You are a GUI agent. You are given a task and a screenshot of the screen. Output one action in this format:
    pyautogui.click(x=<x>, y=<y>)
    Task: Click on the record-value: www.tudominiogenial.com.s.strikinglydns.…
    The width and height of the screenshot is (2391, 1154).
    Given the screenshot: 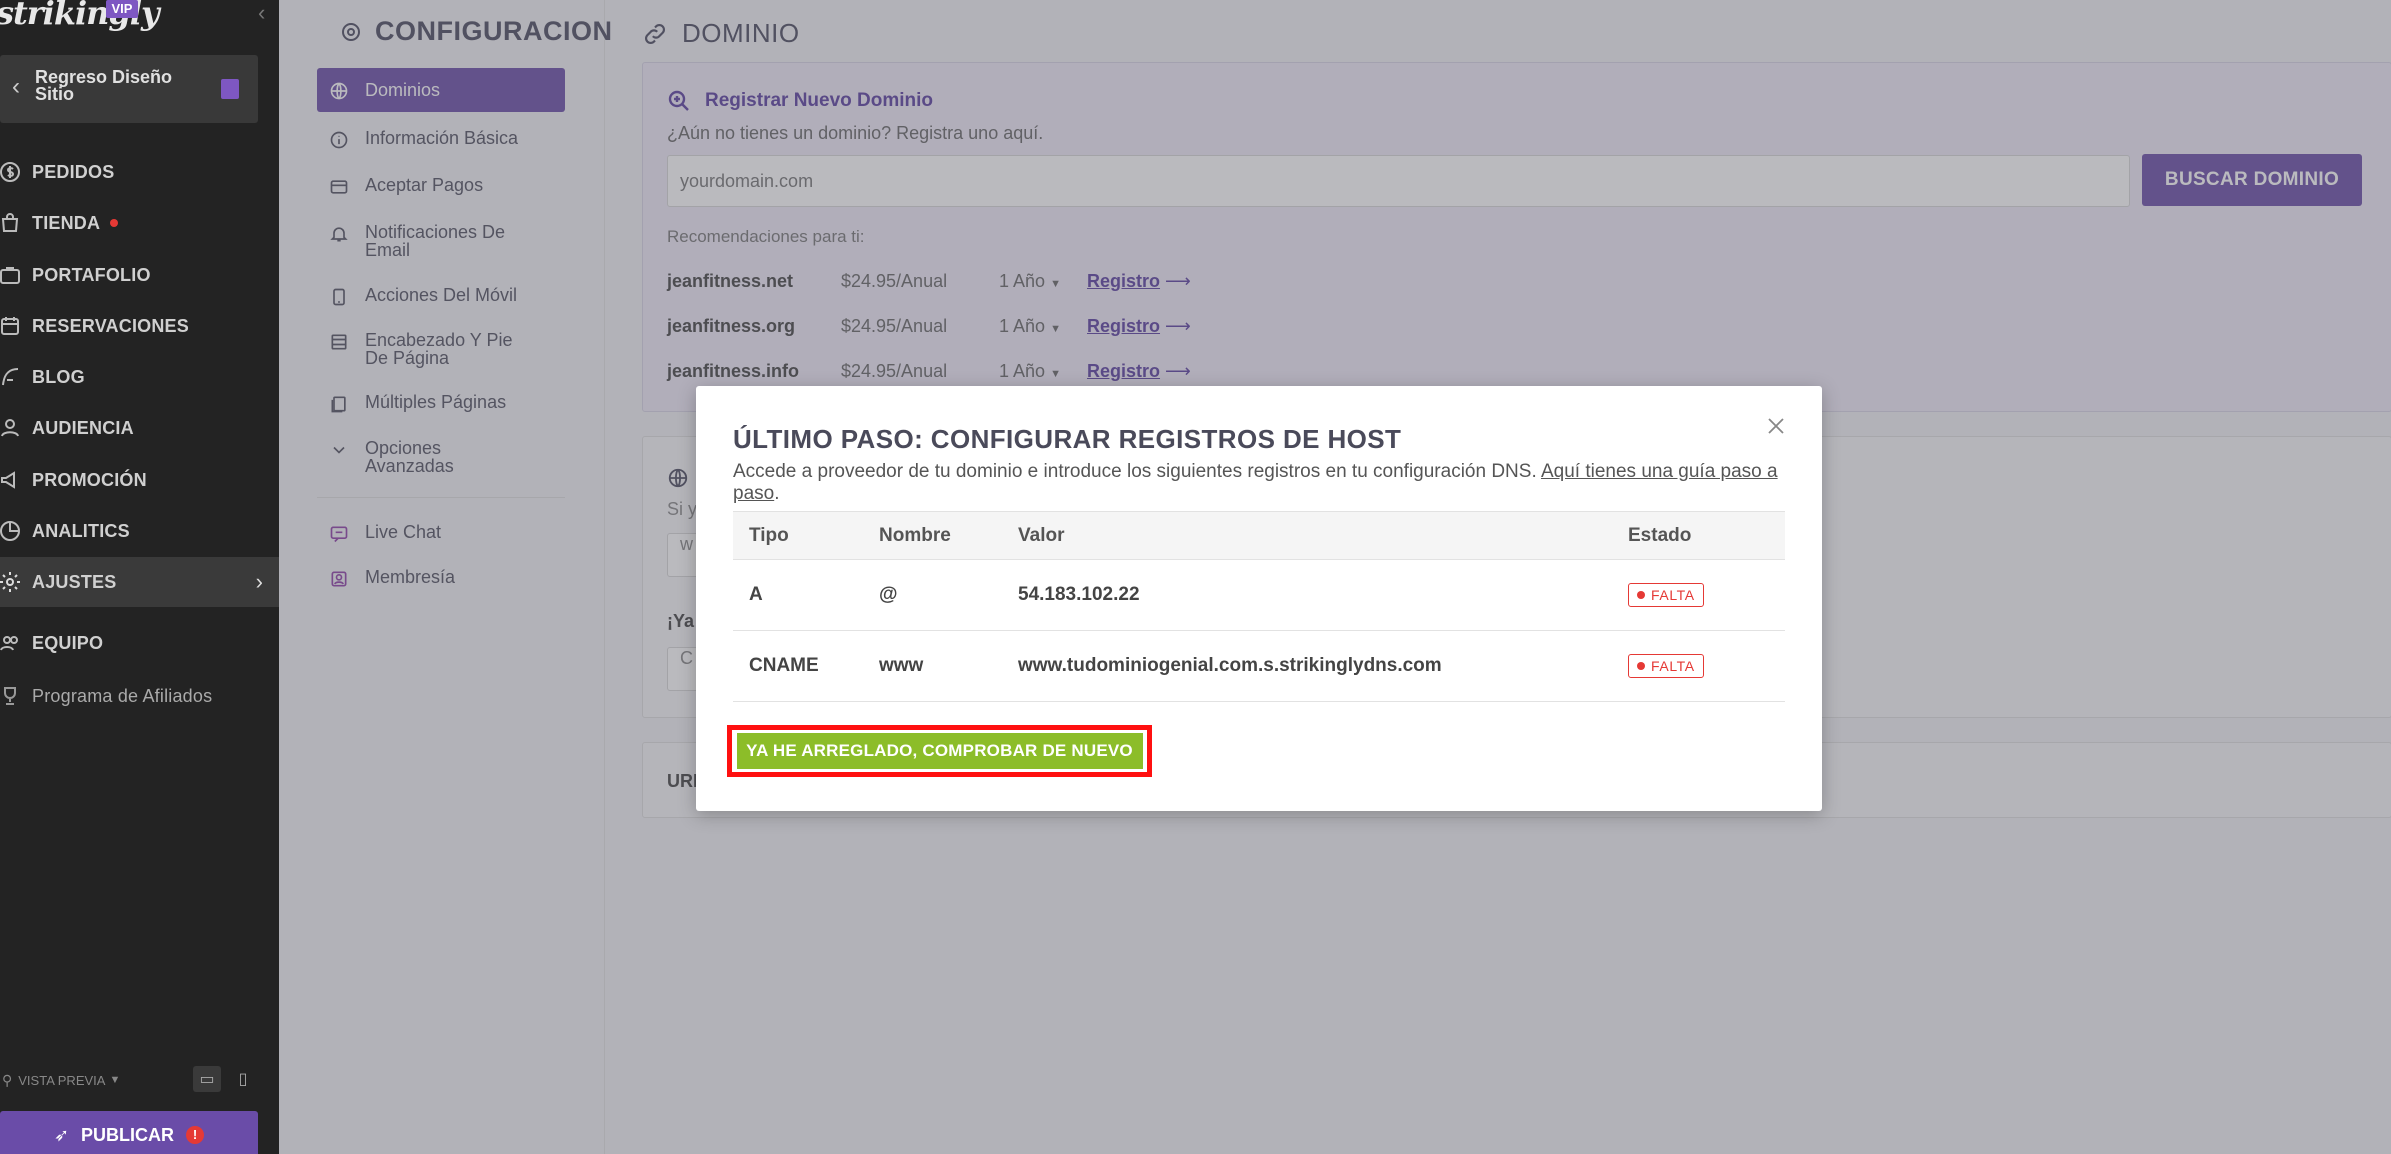 What is the action you would take?
    pyautogui.click(x=1307, y=666)
    